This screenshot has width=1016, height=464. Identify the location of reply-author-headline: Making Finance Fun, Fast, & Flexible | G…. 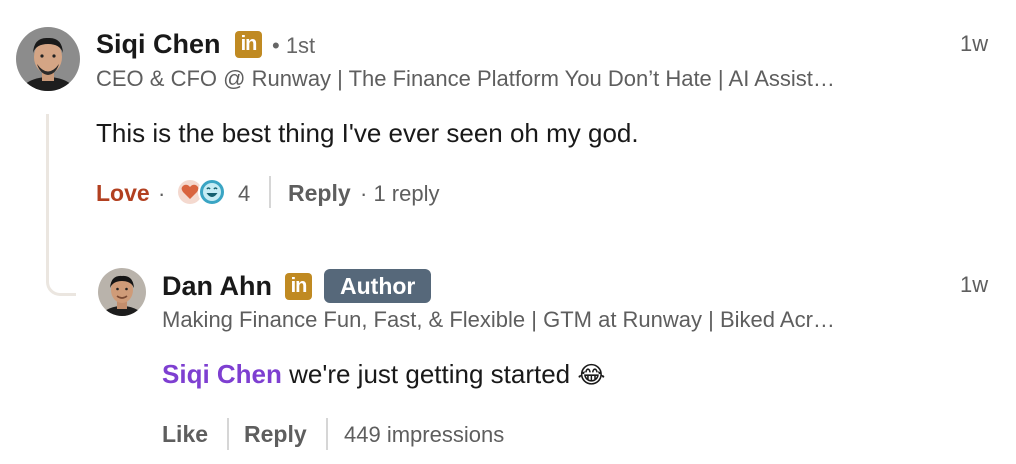
(498, 320).